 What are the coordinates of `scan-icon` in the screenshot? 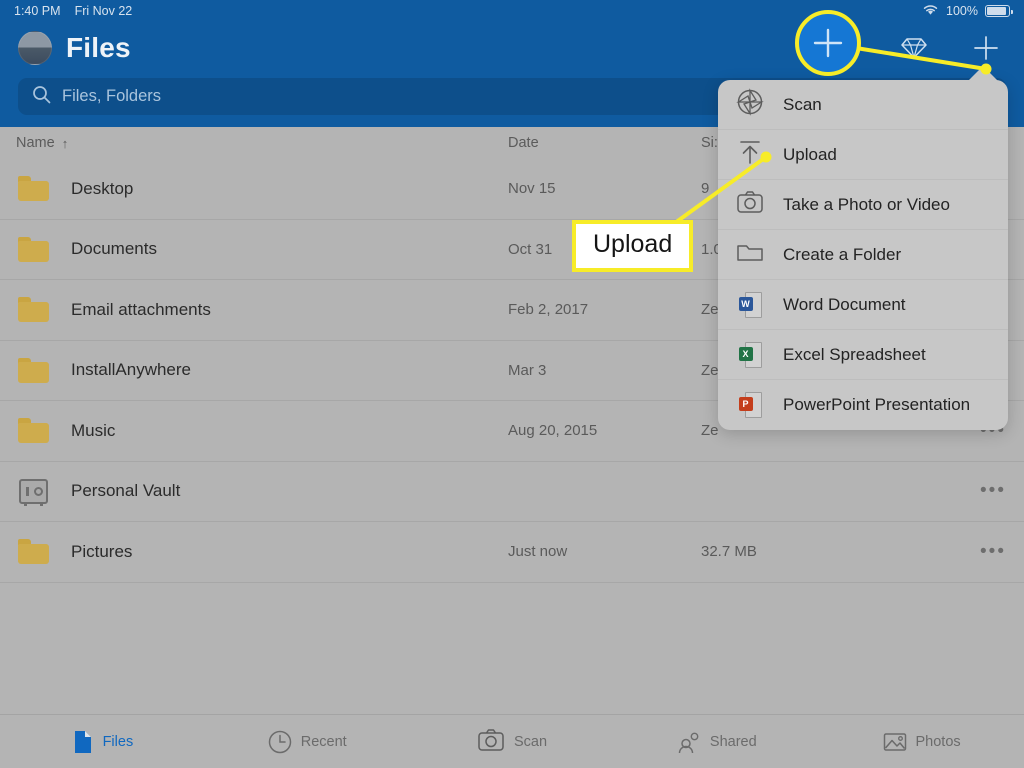 It's located at (750, 104).